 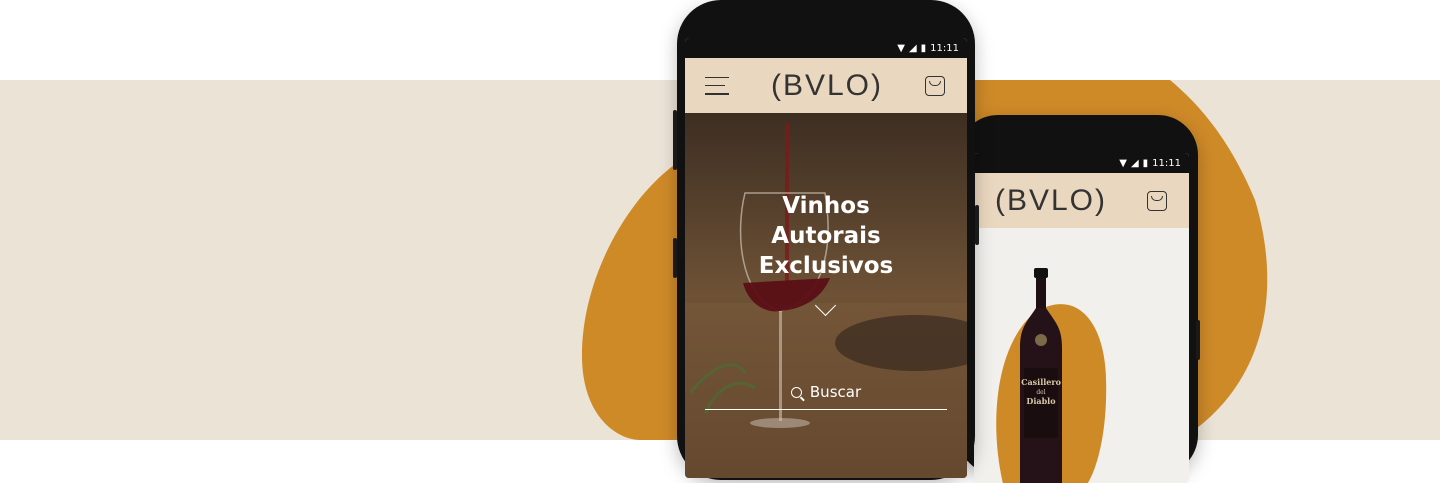 What do you see at coordinates (826, 206) in the screenshot?
I see `hero-title-line: Vinhos` at bounding box center [826, 206].